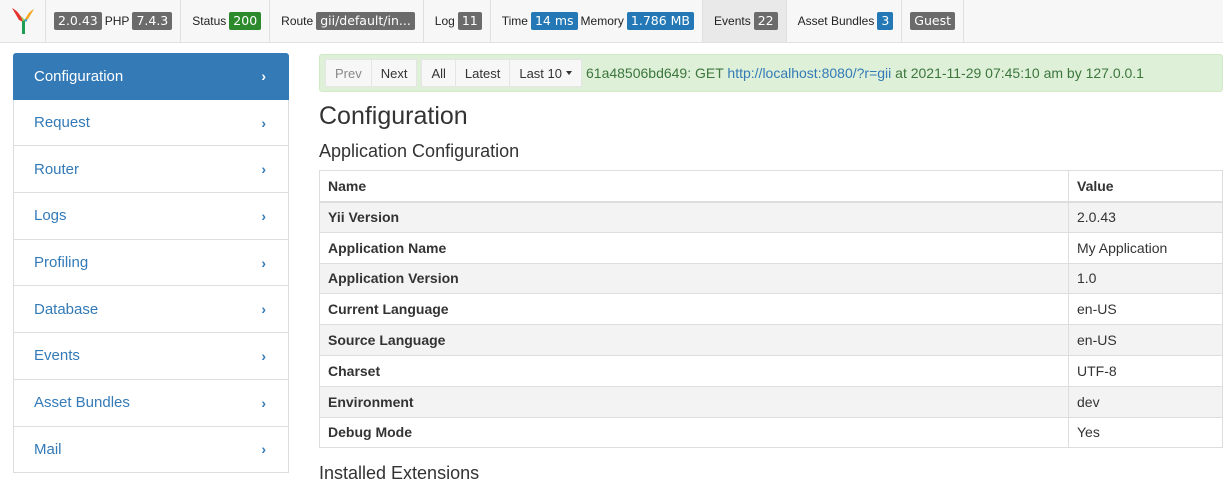 This screenshot has height=485, width=1223. What do you see at coordinates (514, 21) in the screenshot?
I see `time-label: Time` at bounding box center [514, 21].